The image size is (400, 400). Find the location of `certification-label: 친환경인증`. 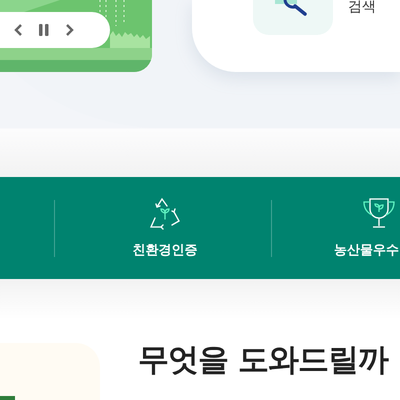

certification-label: 친환경인증 is located at coordinates (165, 250).